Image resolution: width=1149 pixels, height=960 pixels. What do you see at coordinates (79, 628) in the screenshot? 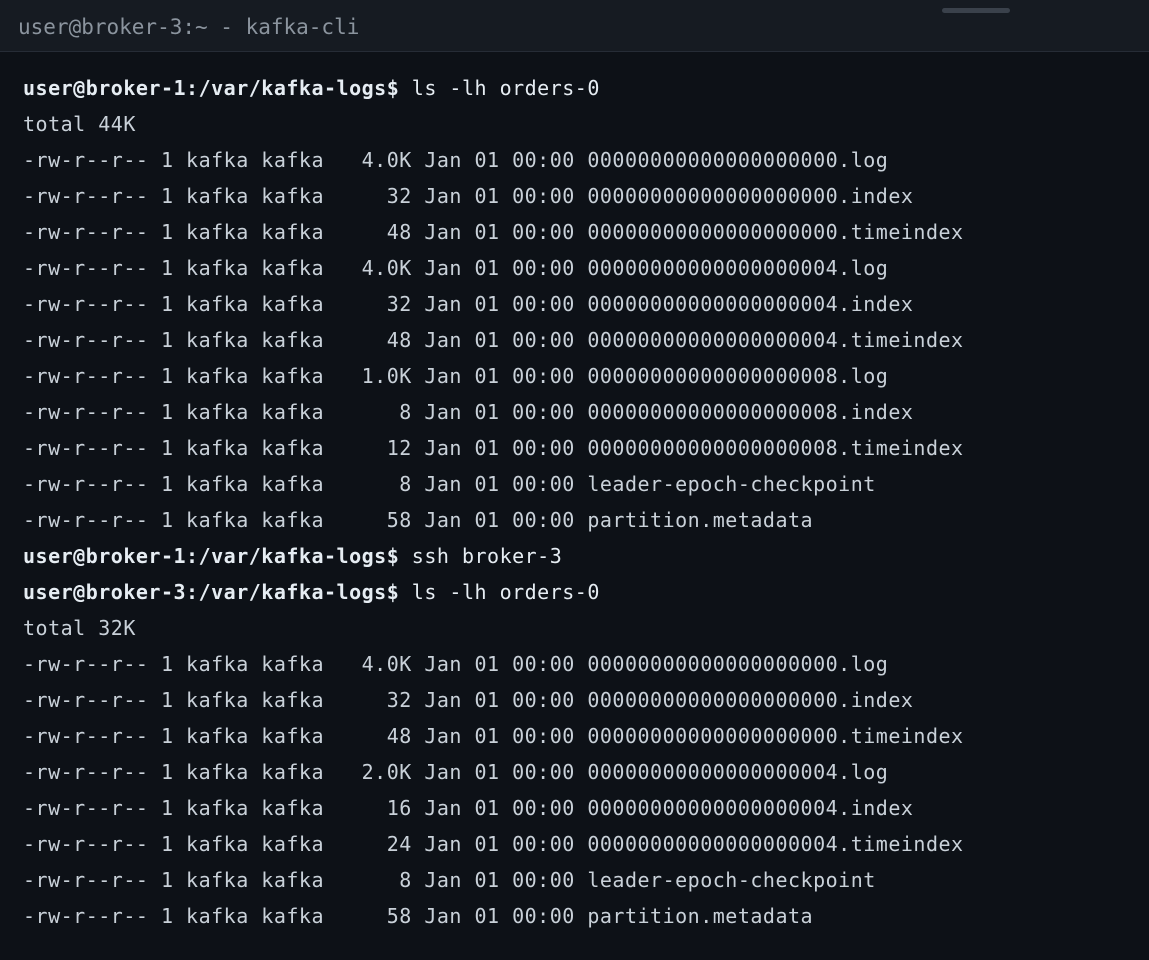
I see `output-line: total 32K` at bounding box center [79, 628].